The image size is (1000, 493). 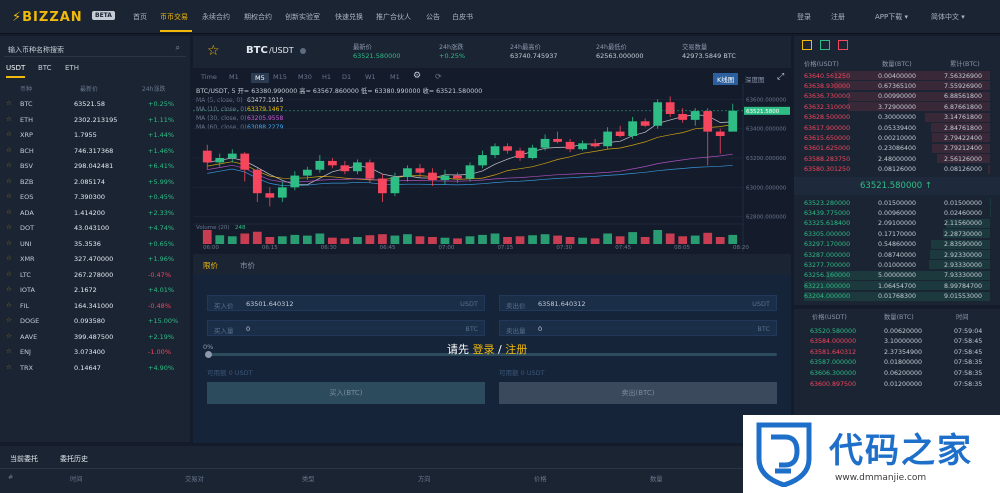 What do you see at coordinates (843, 45) in the screenshot?
I see `orderbook-asks-icon` at bounding box center [843, 45].